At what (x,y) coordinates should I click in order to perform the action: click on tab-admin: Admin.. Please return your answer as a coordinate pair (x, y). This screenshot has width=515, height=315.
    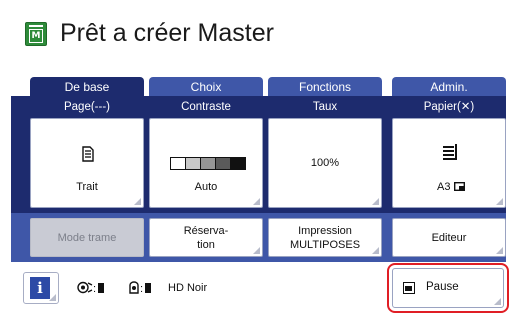
    Looking at the image, I should click on (449, 87).